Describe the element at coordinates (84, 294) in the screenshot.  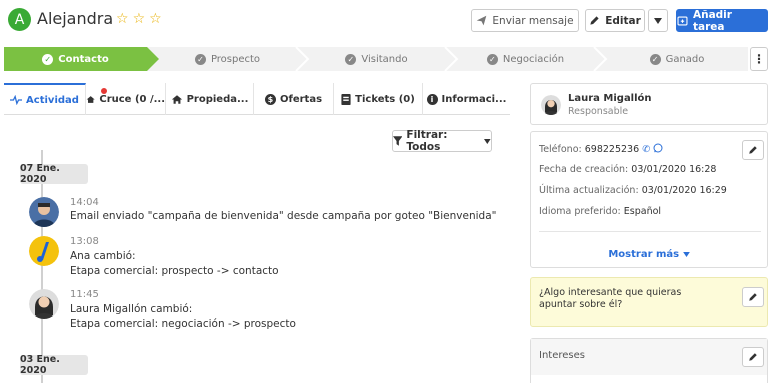
I see `event-time: 11:45` at that location.